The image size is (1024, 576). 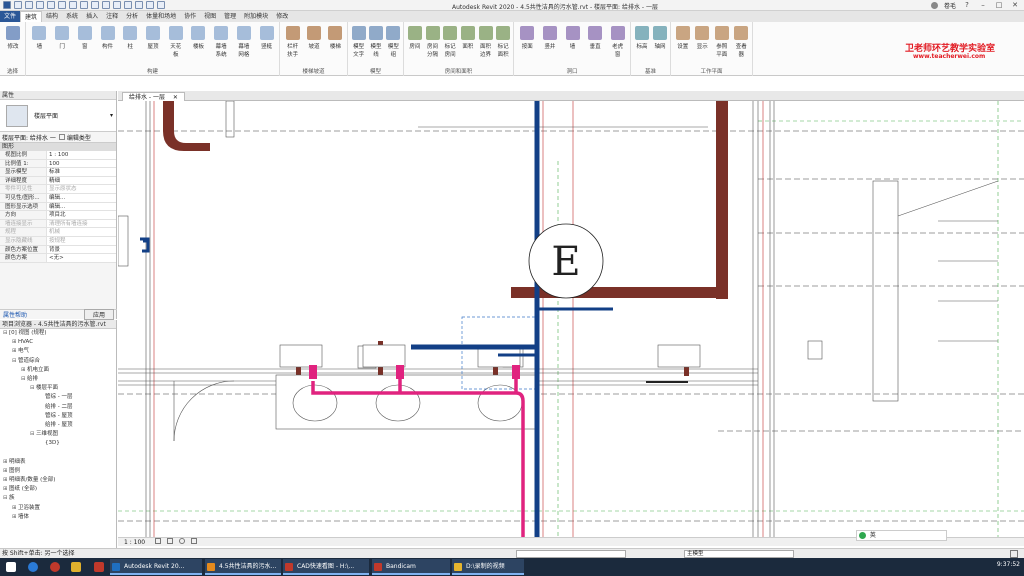 What do you see at coordinates (642, 38) in the screenshot?
I see `ribbon-button: 标高` at bounding box center [642, 38].